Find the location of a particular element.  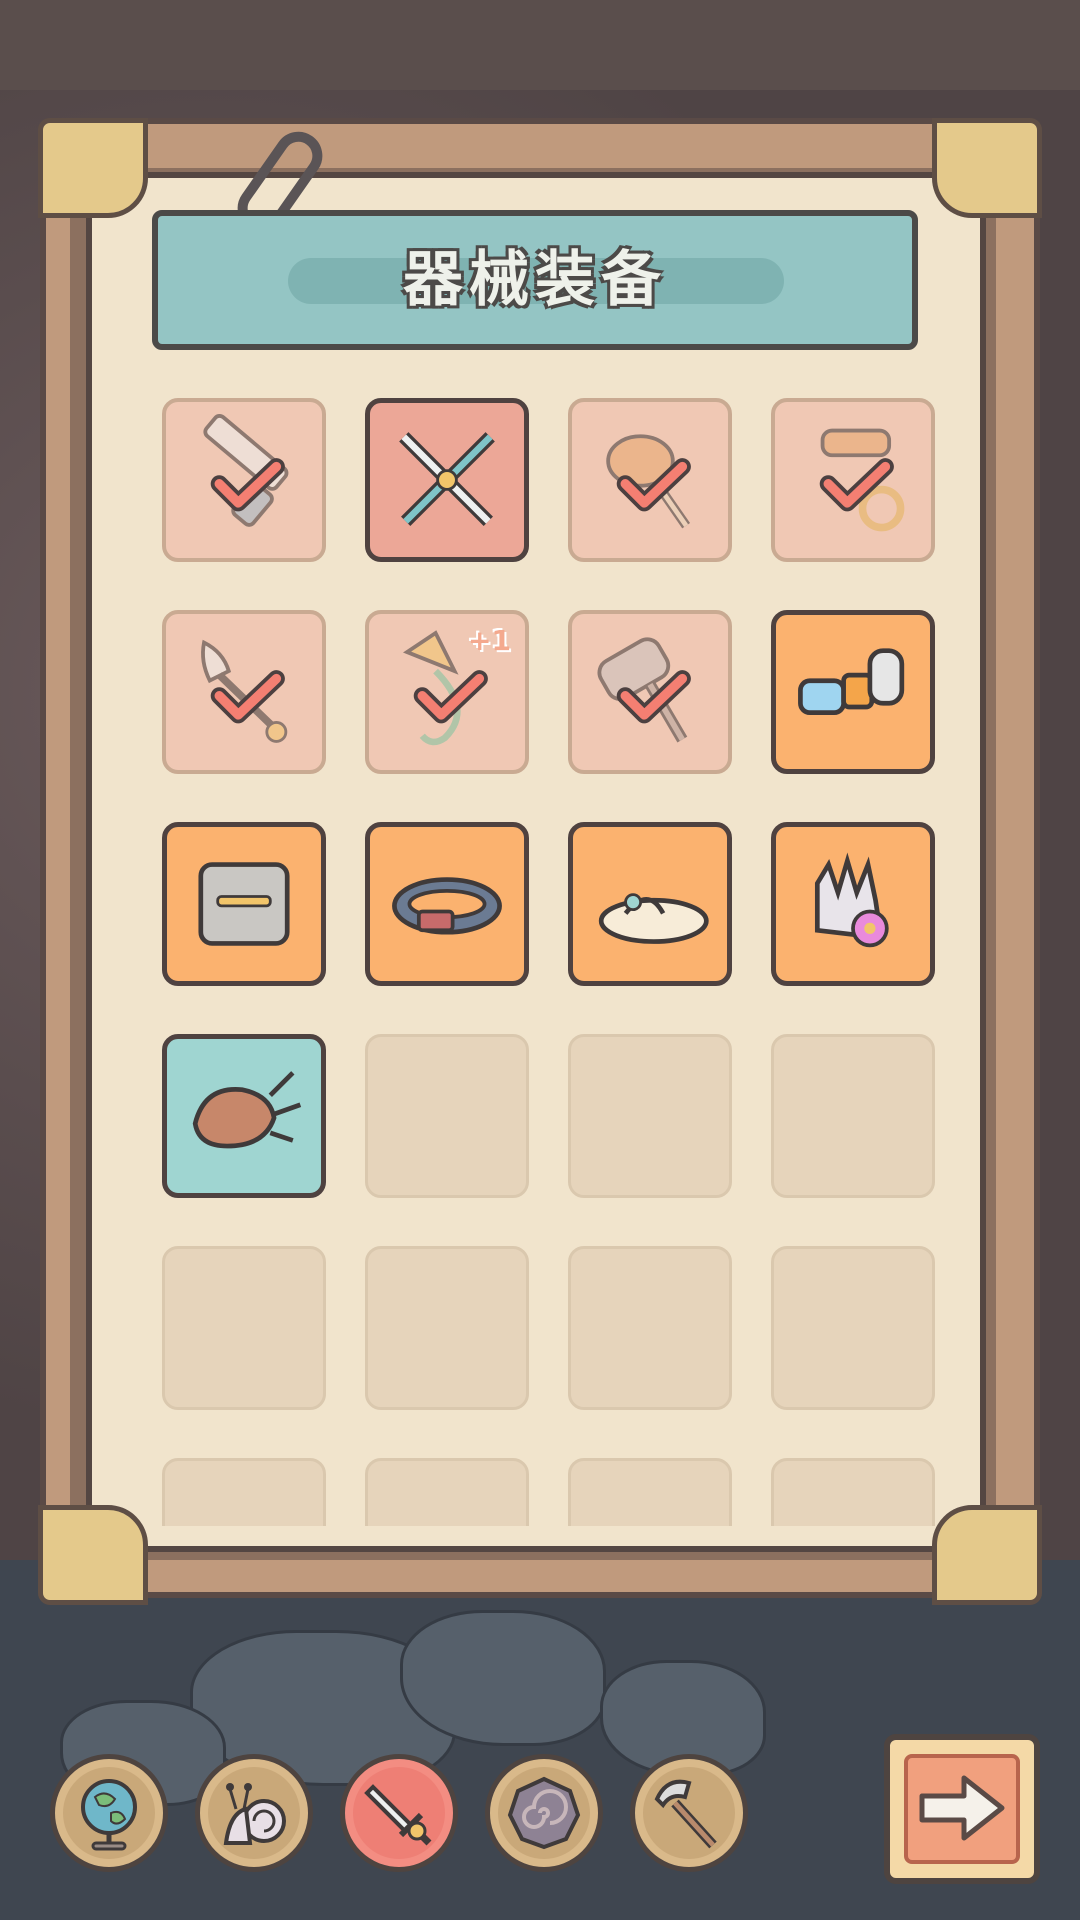

spiral-shield-icon is located at coordinates (544, 1813).